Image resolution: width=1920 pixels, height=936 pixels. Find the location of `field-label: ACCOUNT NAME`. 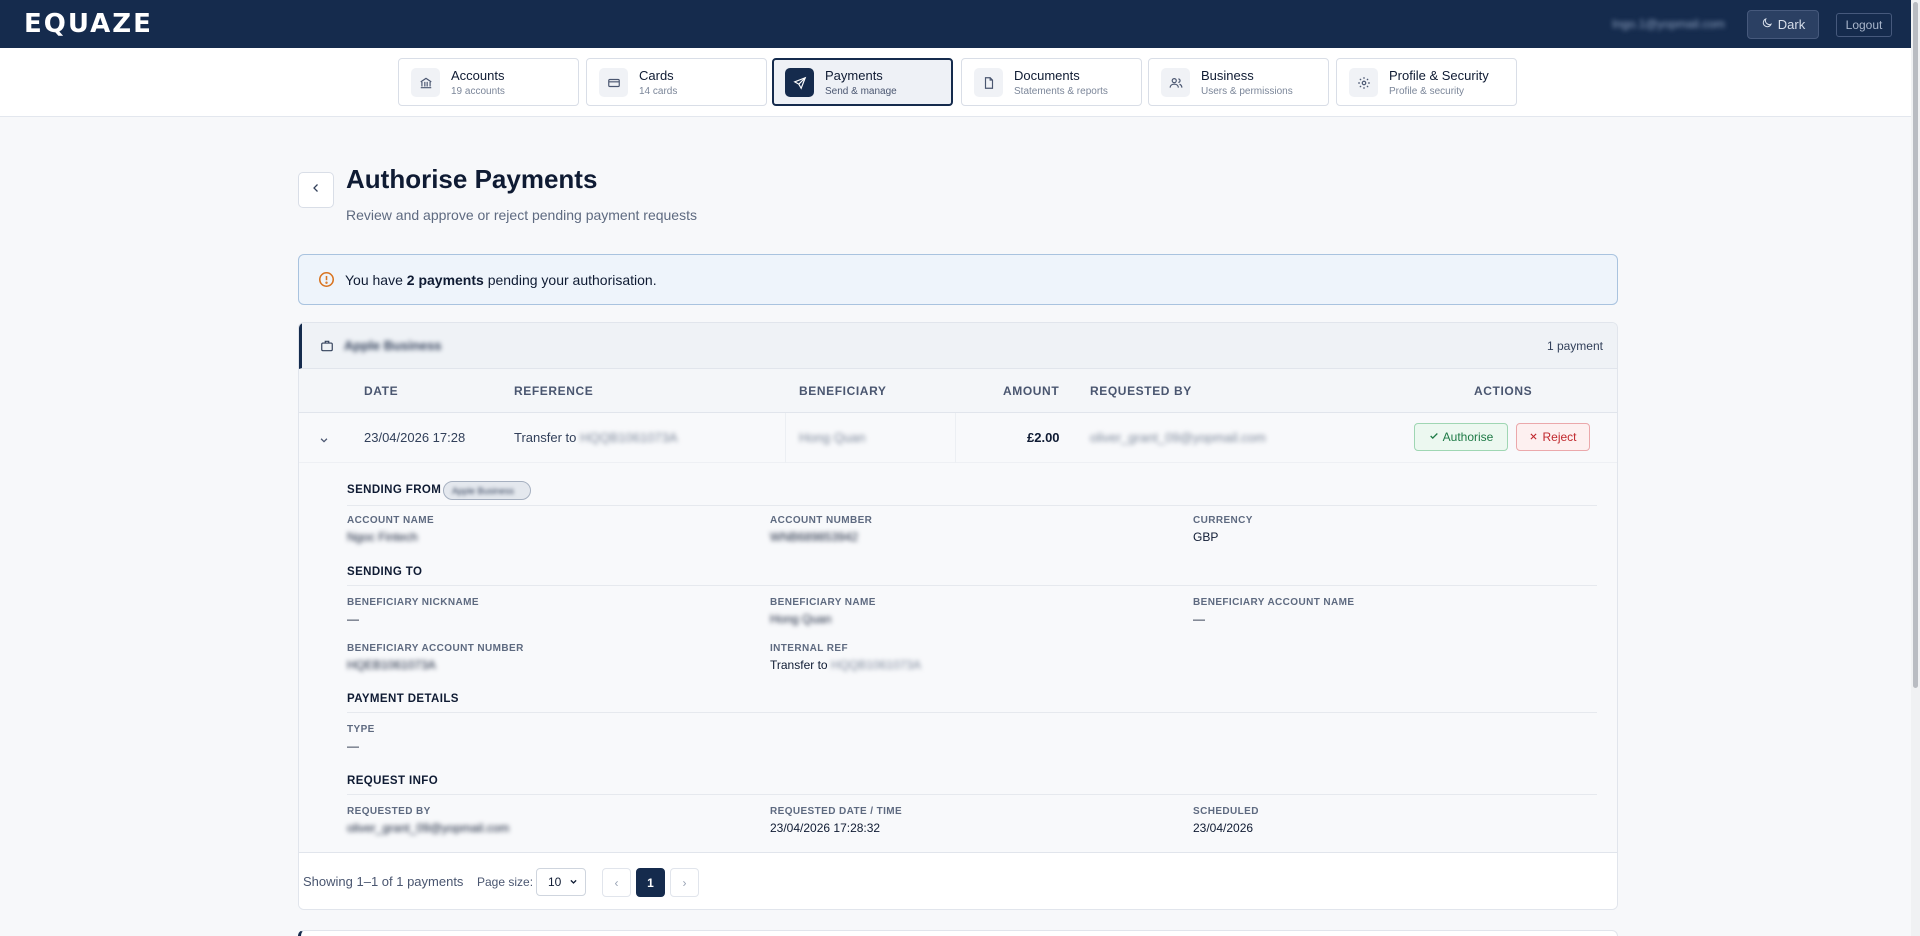

field-label: ACCOUNT NAME is located at coordinates (391, 520).